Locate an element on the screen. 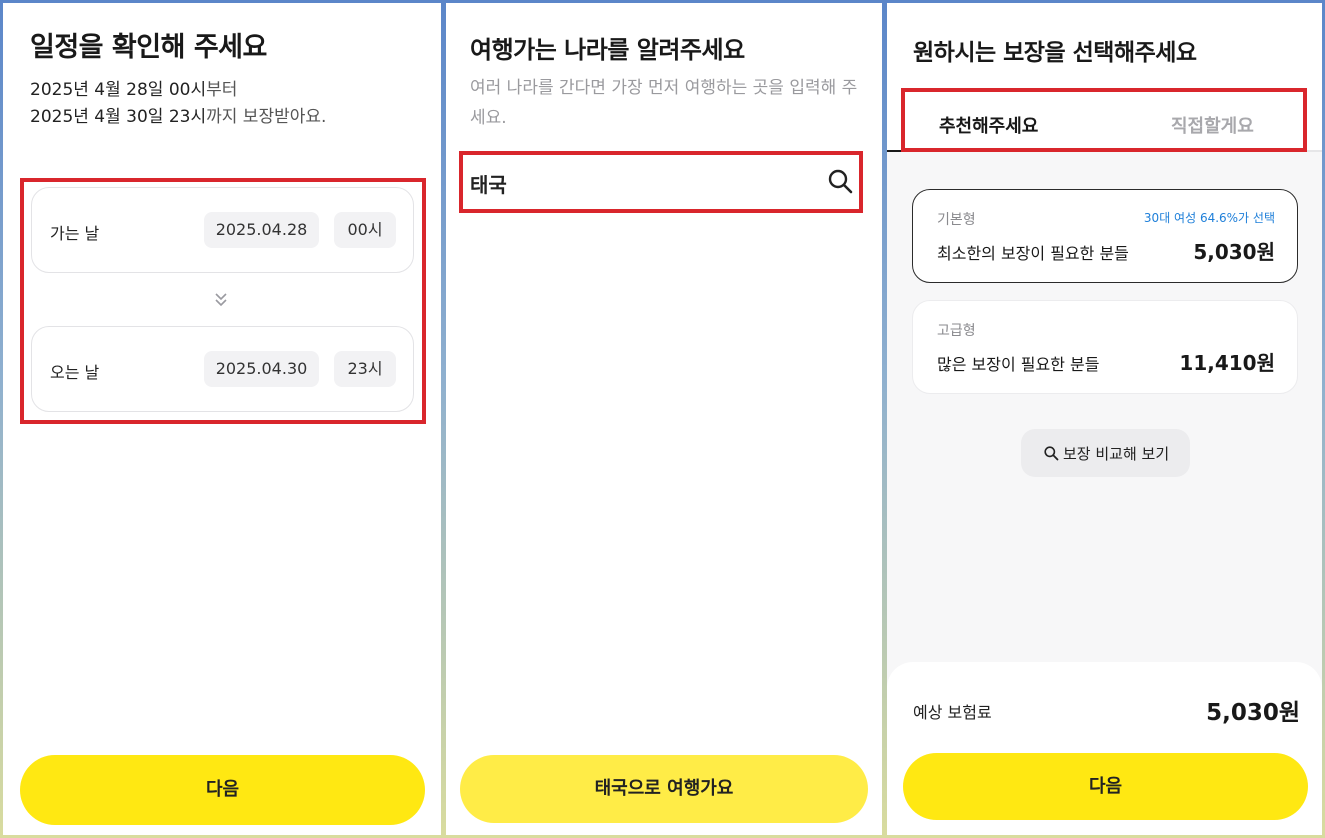  premium-summary: 예상 보험료 5,030원 다음 is located at coordinates (1104, 748).